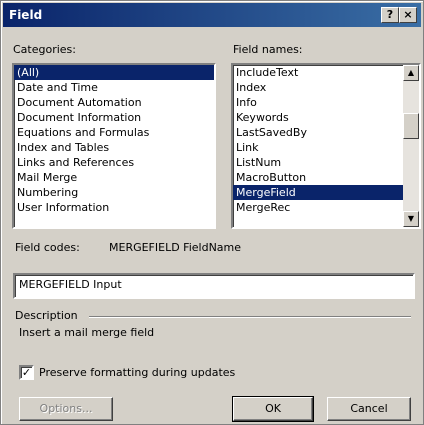 The height and width of the screenshot is (425, 424). Describe the element at coordinates (411, 73) in the screenshot. I see `scroll-up-icon: ▲` at that location.